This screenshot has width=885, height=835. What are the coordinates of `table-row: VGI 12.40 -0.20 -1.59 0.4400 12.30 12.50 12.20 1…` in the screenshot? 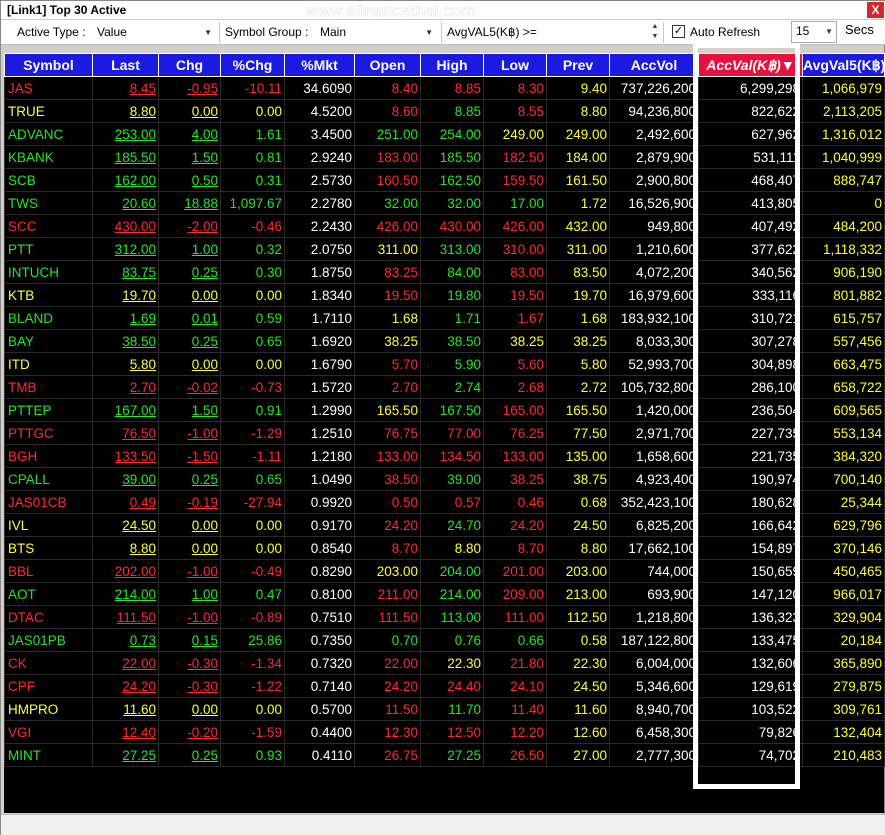 It's located at (444, 732).